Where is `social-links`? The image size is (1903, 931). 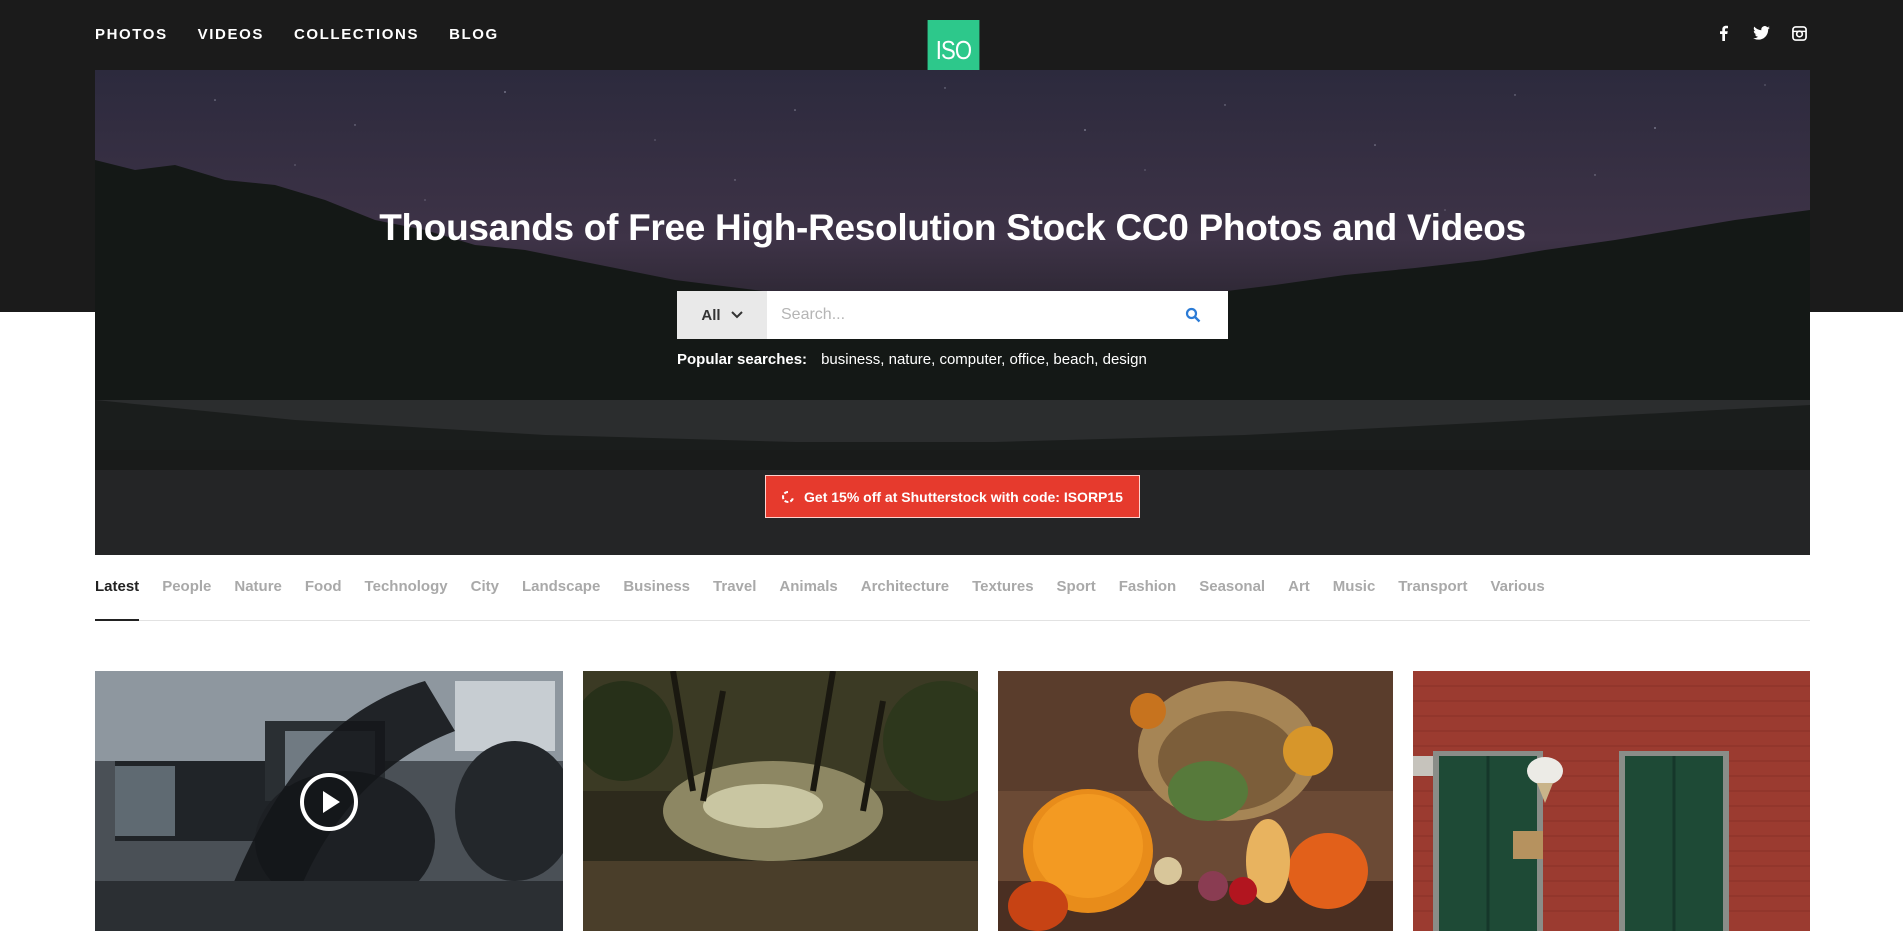 social-links is located at coordinates (1761, 33).